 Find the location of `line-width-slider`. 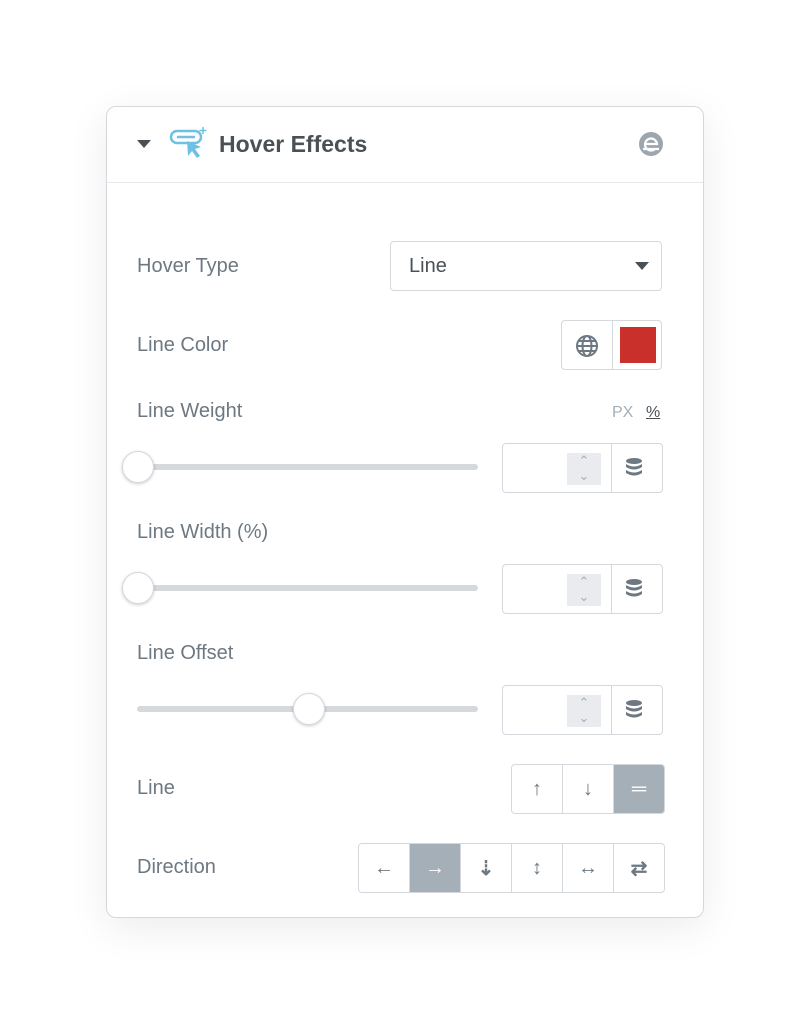

line-width-slider is located at coordinates (300, 588).